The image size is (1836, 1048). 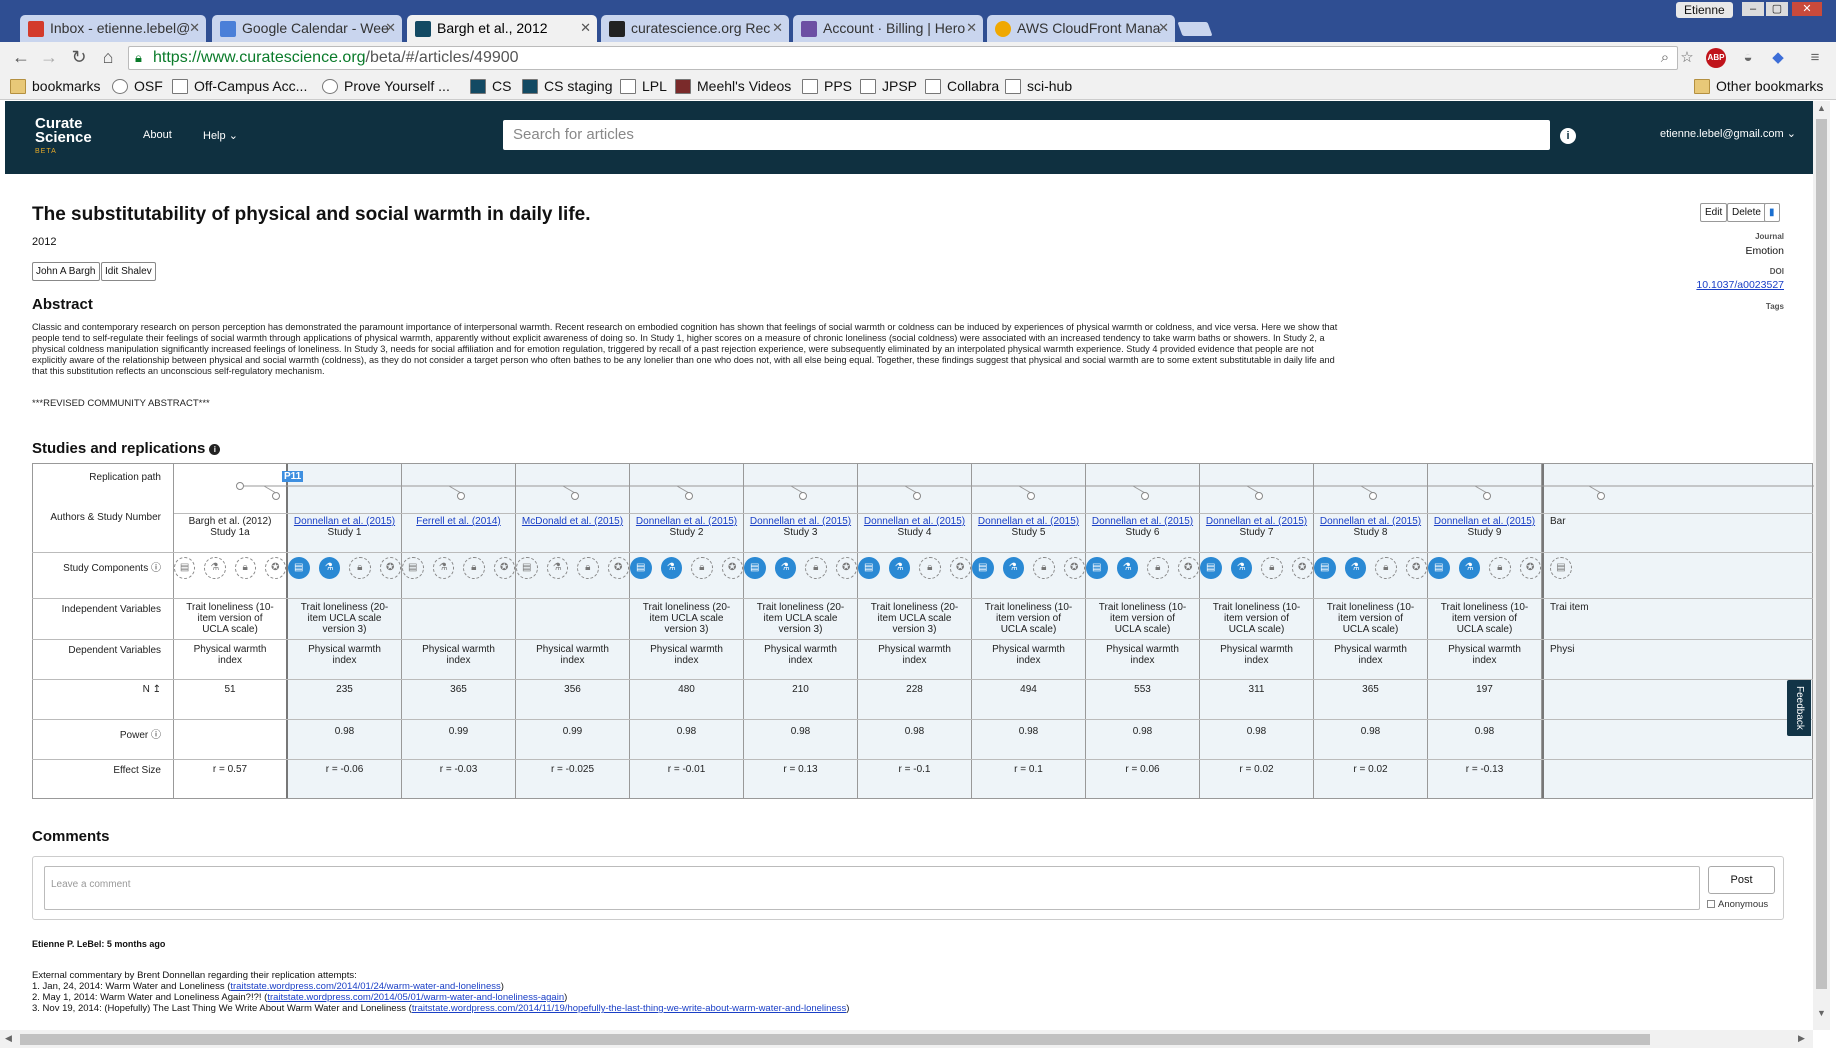 What do you see at coordinates (1704, 10) in the screenshot?
I see `window-profile-name: Etienne` at bounding box center [1704, 10].